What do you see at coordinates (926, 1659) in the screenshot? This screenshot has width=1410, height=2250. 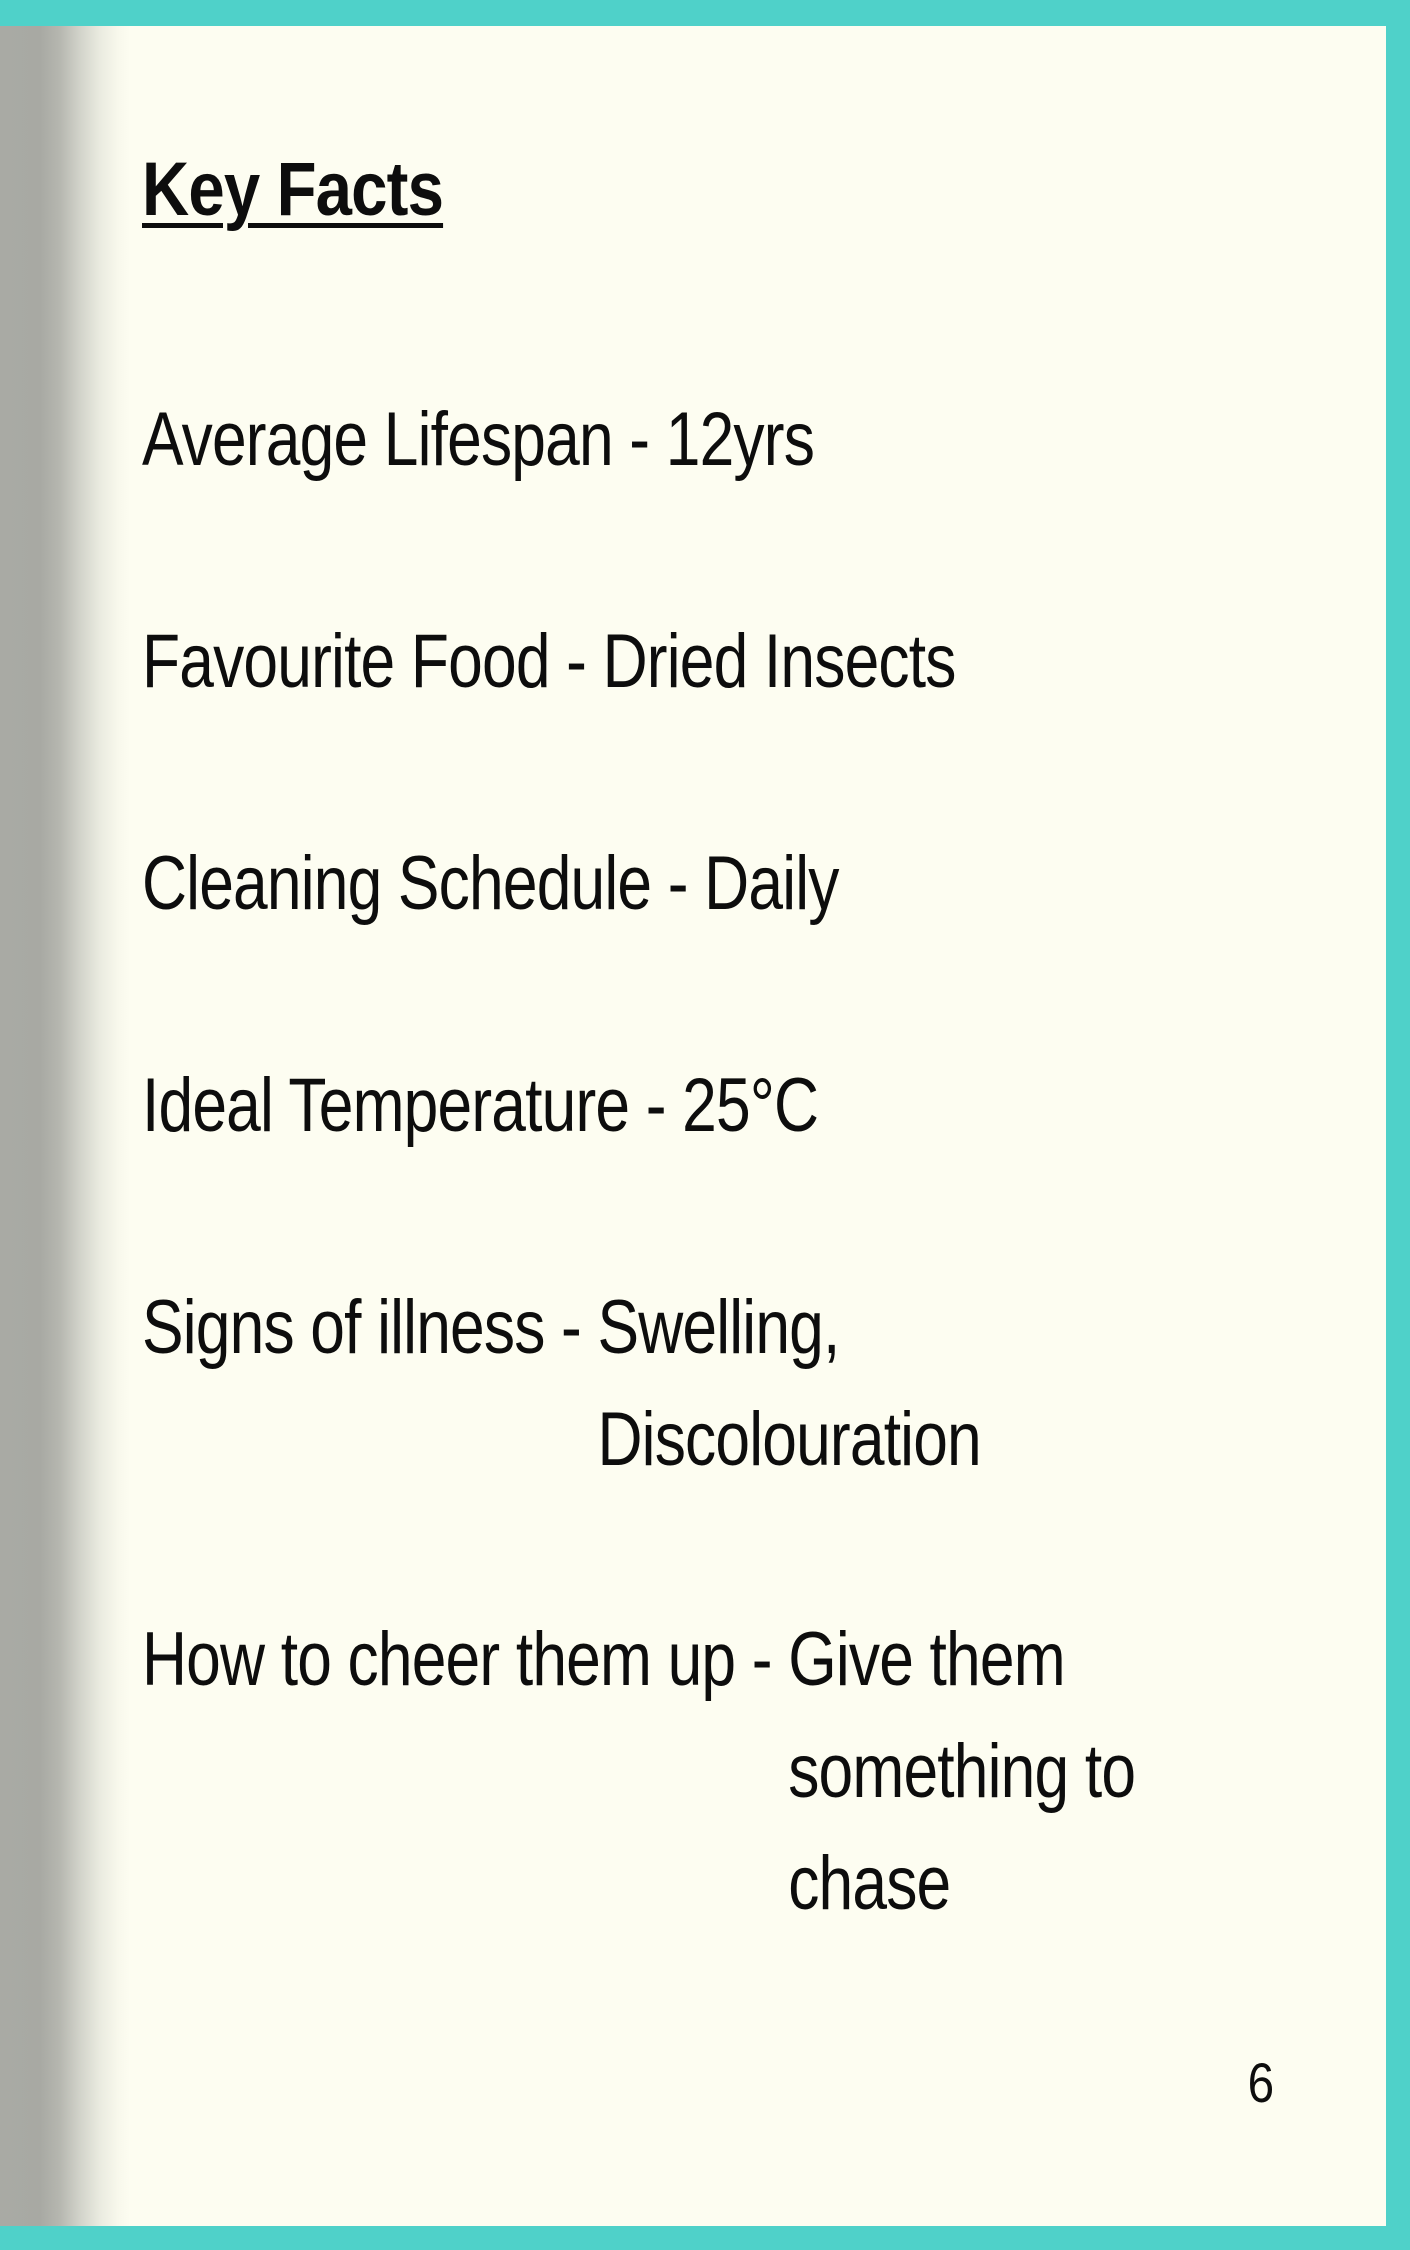 I see `fact-value-line: Give them` at bounding box center [926, 1659].